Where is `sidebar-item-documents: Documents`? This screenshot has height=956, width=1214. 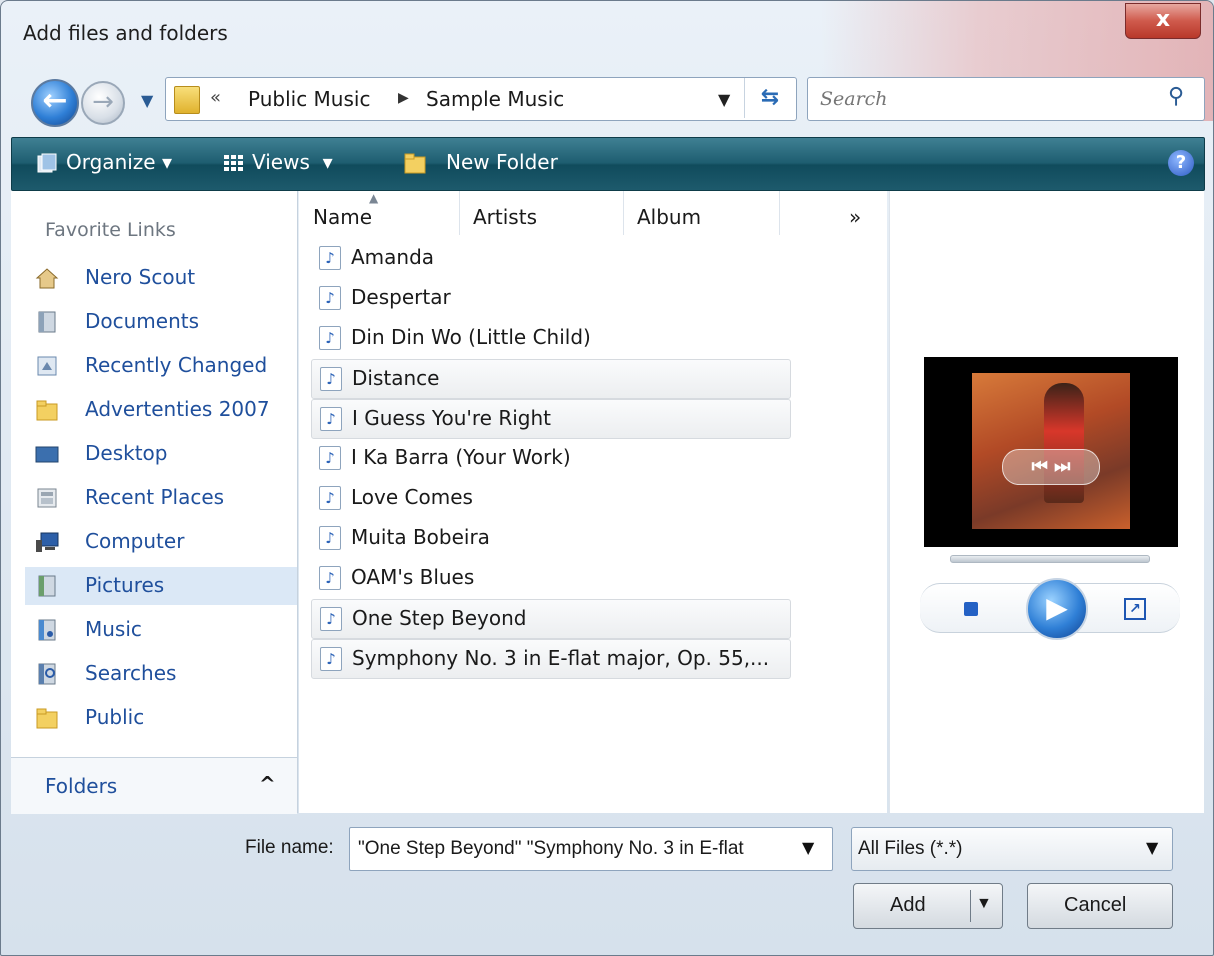
sidebar-item-documents: Documents is located at coordinates (161, 322).